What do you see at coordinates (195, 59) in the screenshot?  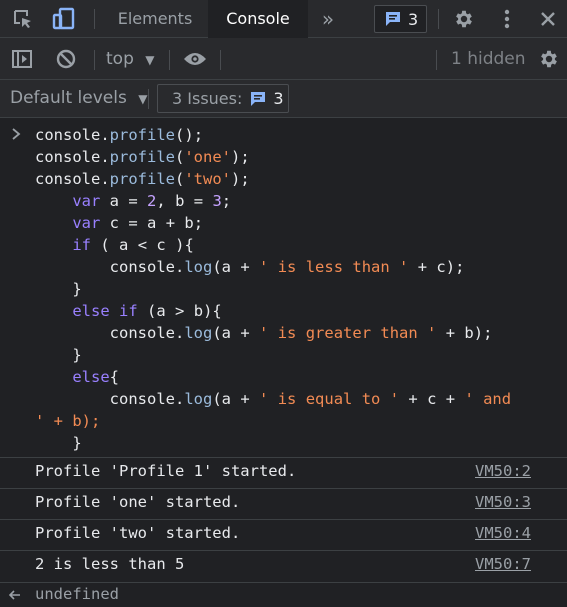 I see `live-expression-eye-icon` at bounding box center [195, 59].